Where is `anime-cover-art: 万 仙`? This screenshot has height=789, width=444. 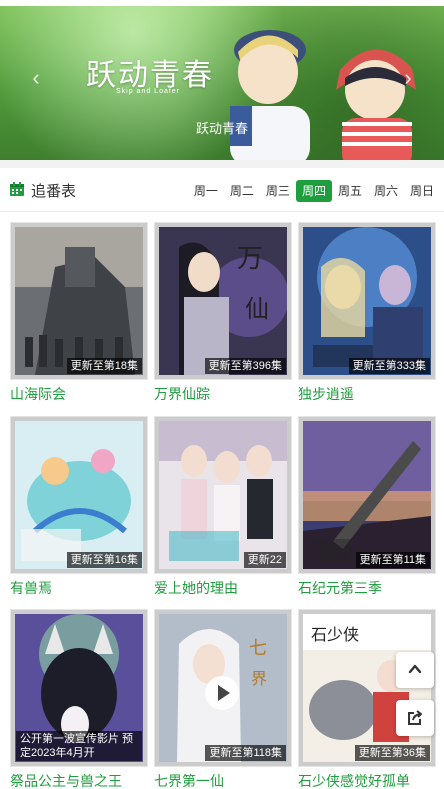 anime-cover-art: 万 仙 is located at coordinates (223, 301).